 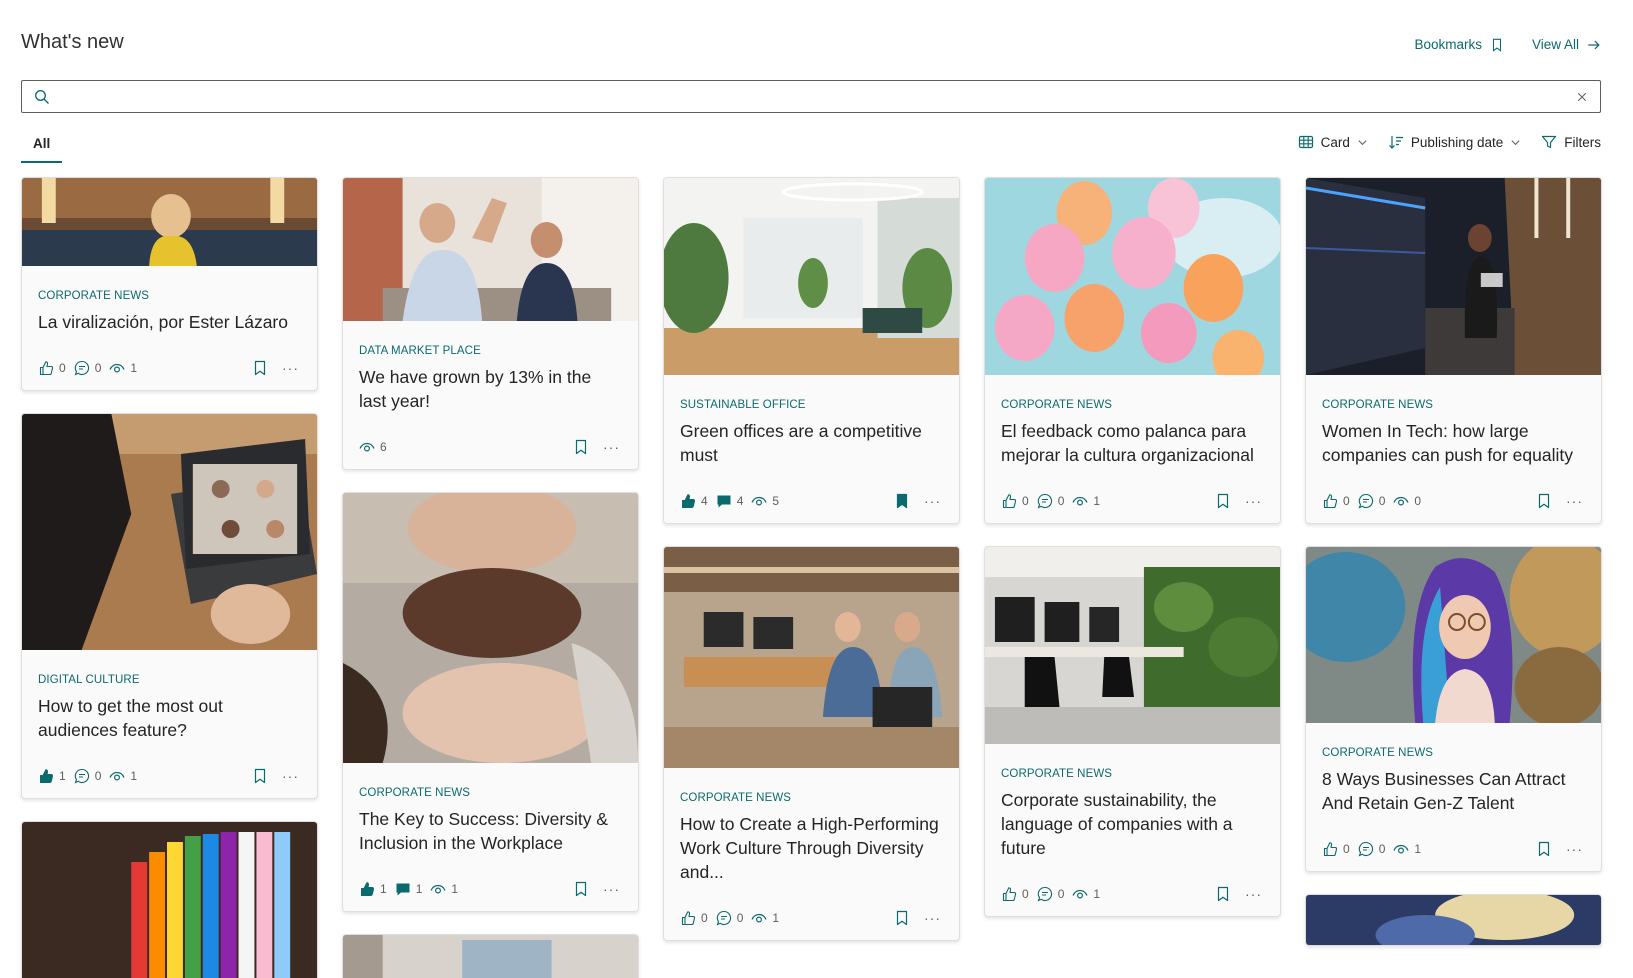 I want to click on search-box, so click(x=811, y=96).